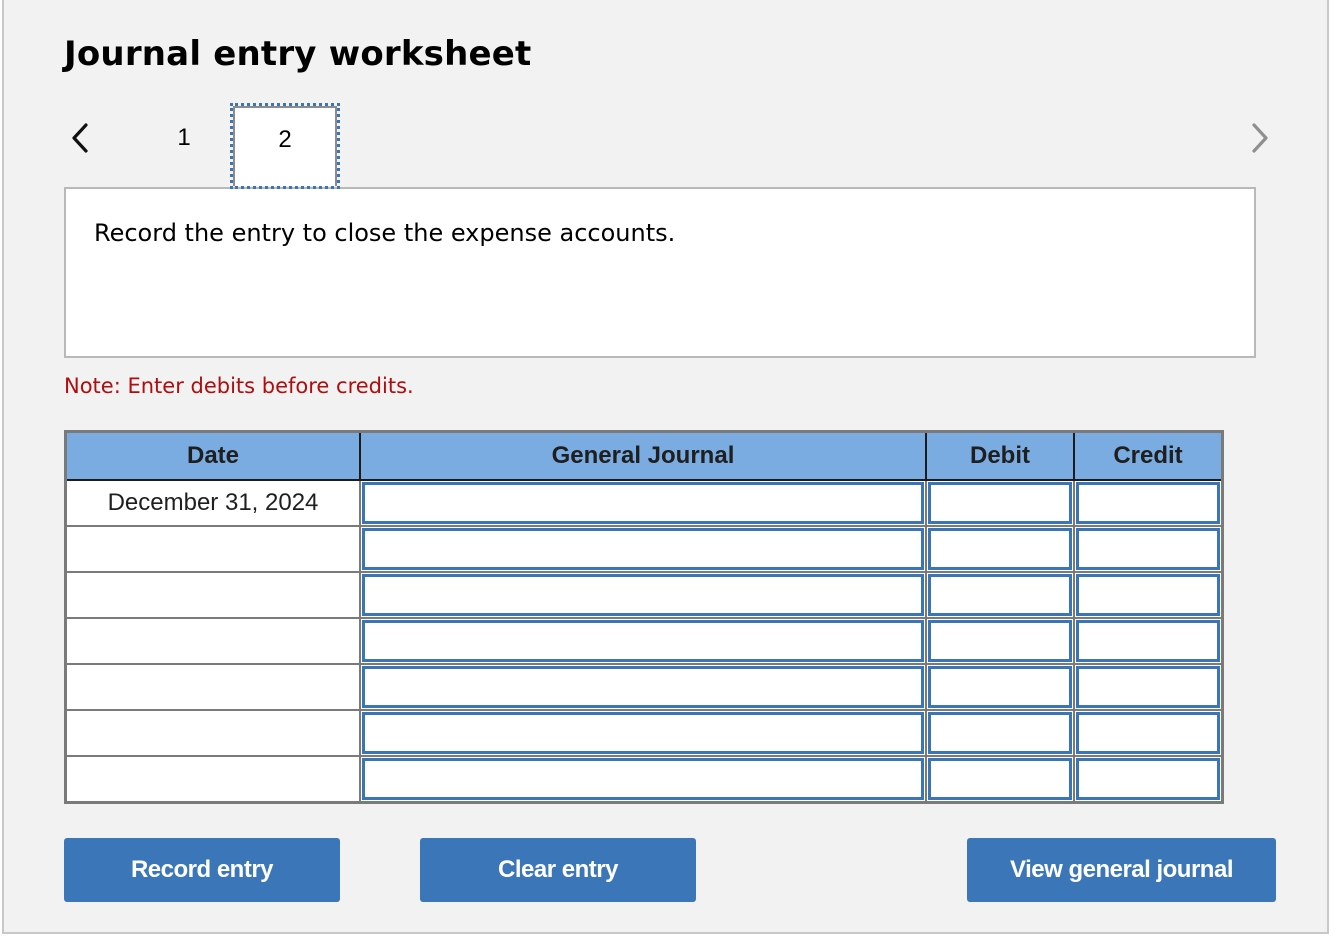 The height and width of the screenshot is (942, 1342). What do you see at coordinates (1148, 455) in the screenshot?
I see `credit-header: Credit` at bounding box center [1148, 455].